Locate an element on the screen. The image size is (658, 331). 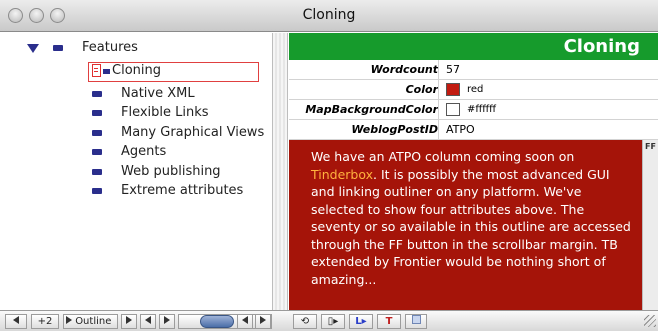
disclosure-triangle-icon is located at coordinates (33, 48).